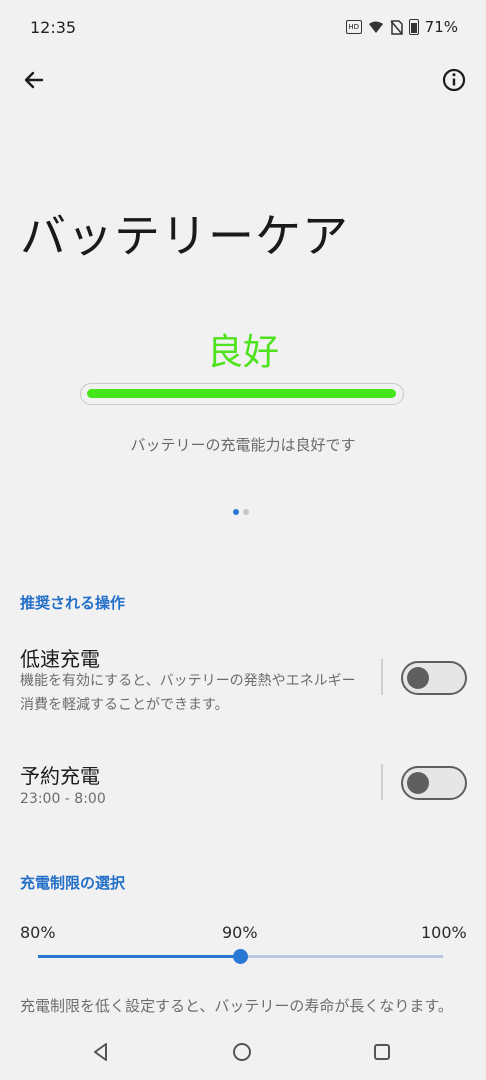 The image size is (486, 1080). Describe the element at coordinates (240, 956) in the screenshot. I see `slider-thumb` at that location.